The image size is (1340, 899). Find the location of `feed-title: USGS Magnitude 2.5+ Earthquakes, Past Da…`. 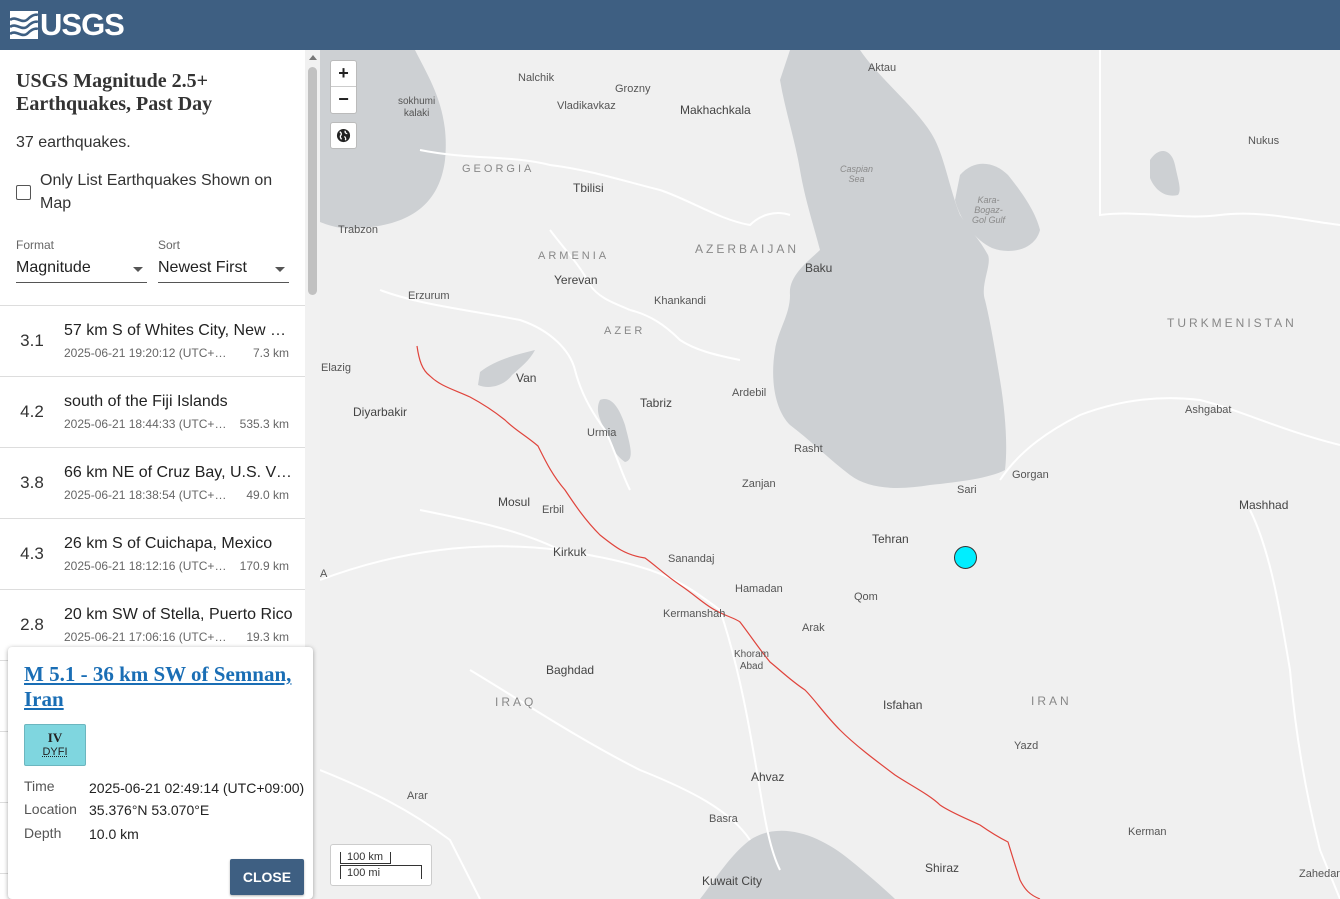

feed-title: USGS Magnitude 2.5+ Earthquakes, Past Da… is located at coordinates (114, 92).